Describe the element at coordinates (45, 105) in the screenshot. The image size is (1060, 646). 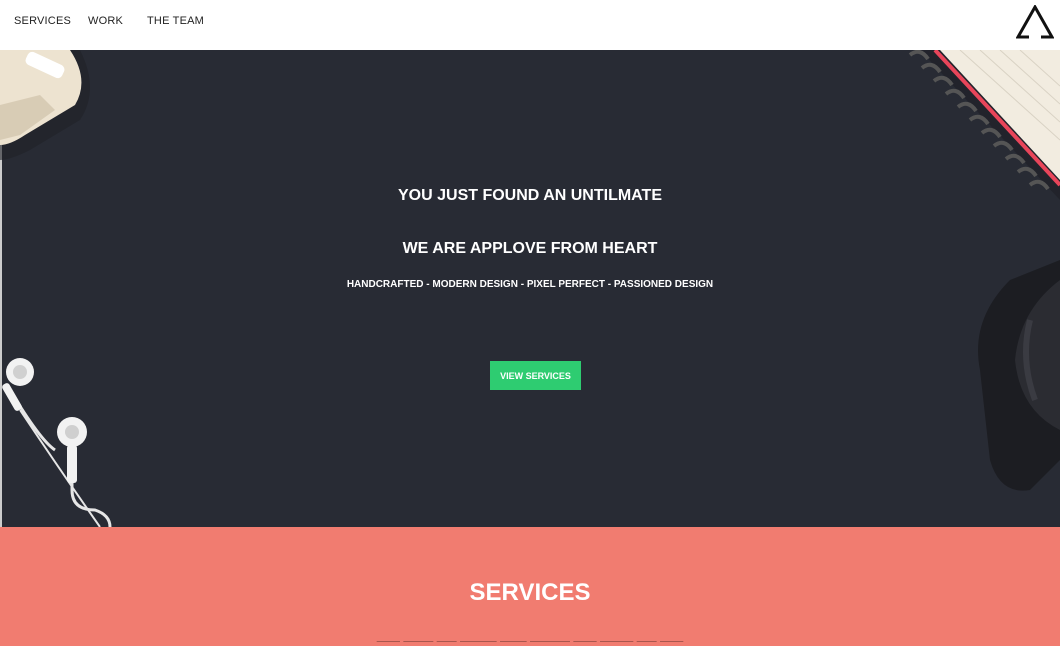
I see `plug-icon` at that location.